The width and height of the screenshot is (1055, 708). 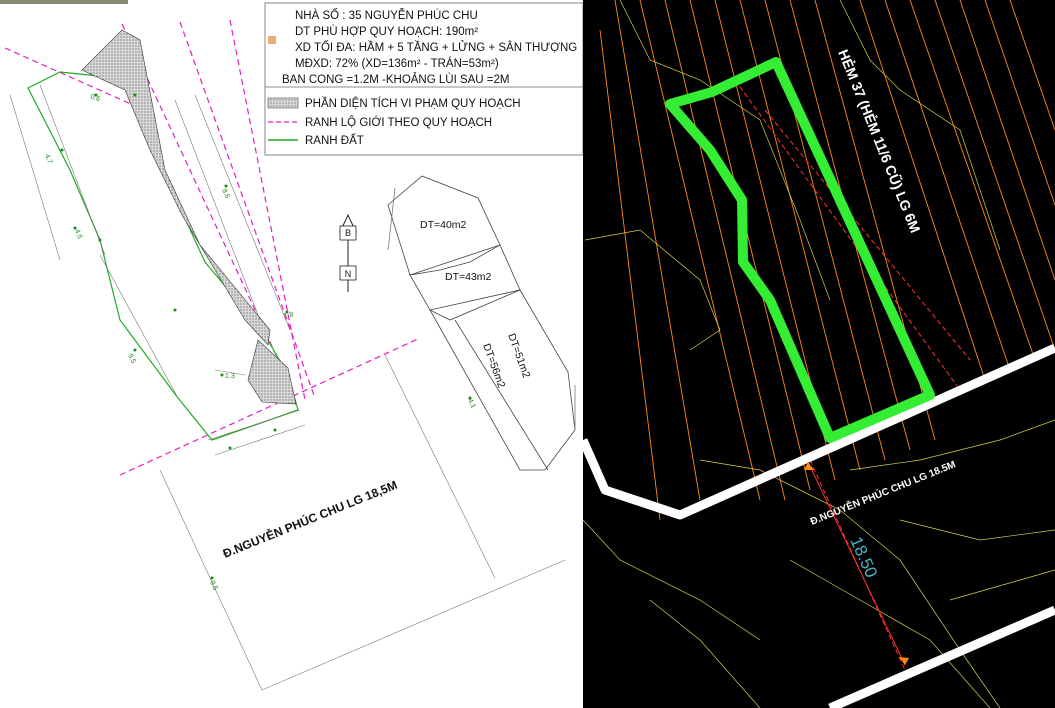 I want to click on svg-text: 4.1, so click(x=471, y=404).